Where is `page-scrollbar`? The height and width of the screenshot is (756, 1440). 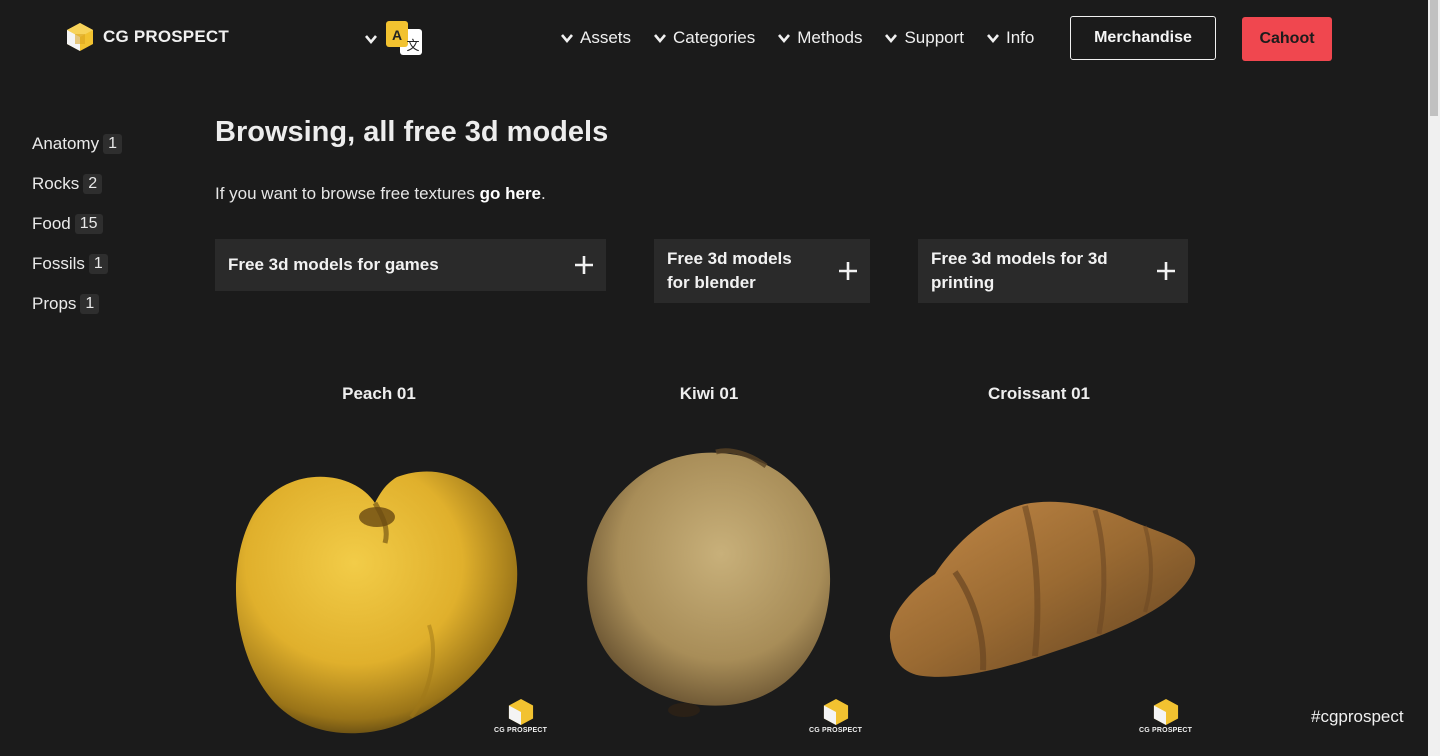 page-scrollbar is located at coordinates (1434, 378).